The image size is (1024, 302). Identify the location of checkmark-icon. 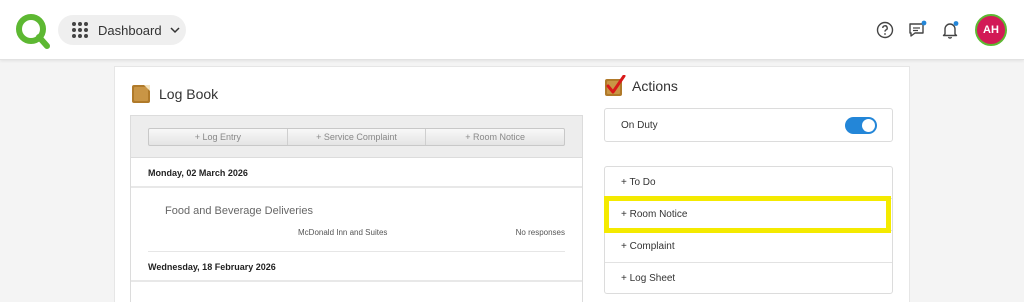
(615, 85).